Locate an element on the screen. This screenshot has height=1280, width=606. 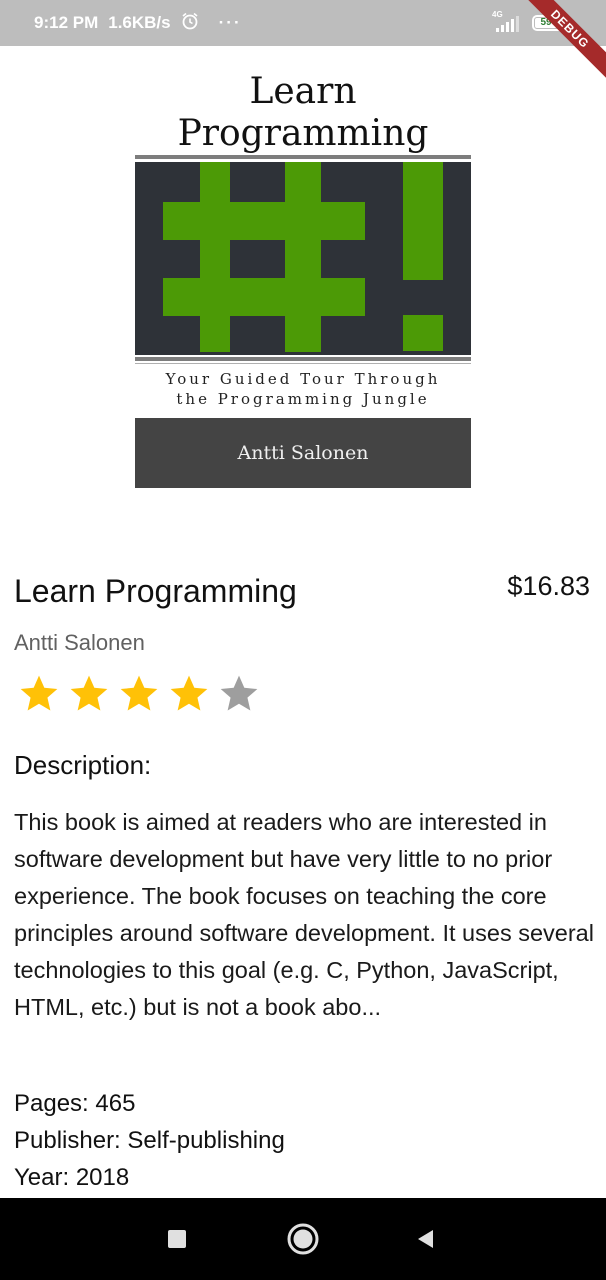
book-author: Antti Salonen is located at coordinates (79, 642).